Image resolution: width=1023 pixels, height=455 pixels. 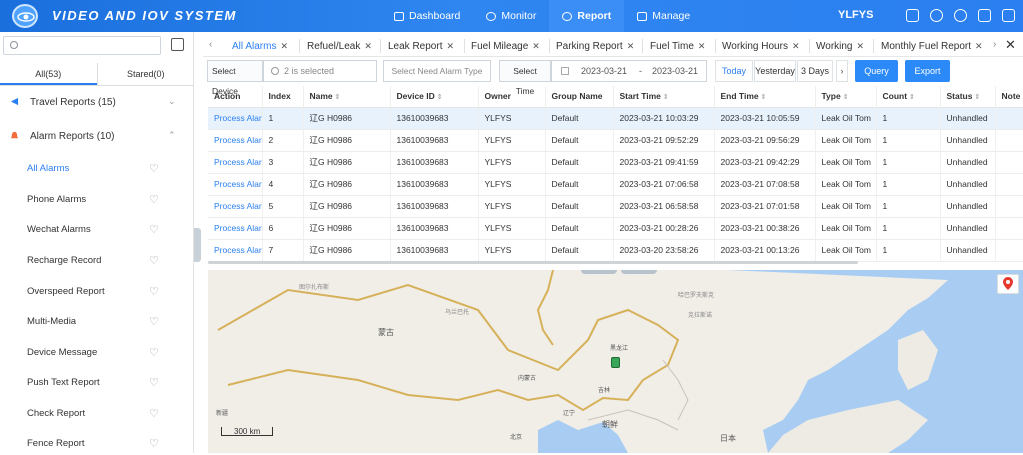 I want to click on column-header: Type ⇕, so click(x=846, y=97).